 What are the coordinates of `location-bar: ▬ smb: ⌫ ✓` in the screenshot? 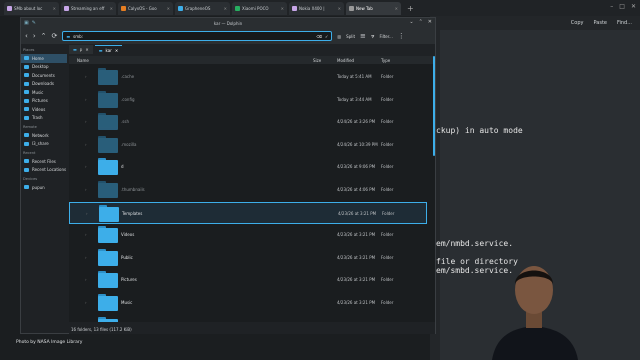 It's located at (197, 36).